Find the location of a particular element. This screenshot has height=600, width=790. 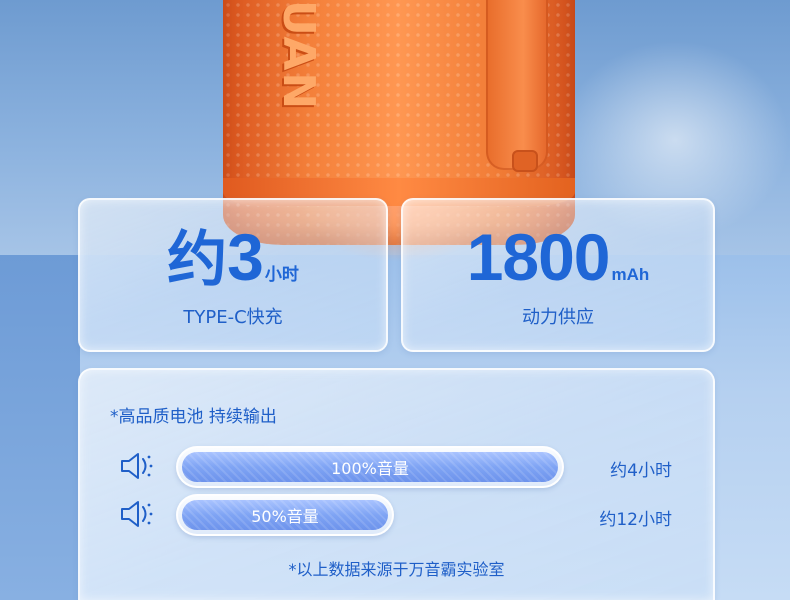

volume-100-bar: 100%音量 is located at coordinates (370, 467).